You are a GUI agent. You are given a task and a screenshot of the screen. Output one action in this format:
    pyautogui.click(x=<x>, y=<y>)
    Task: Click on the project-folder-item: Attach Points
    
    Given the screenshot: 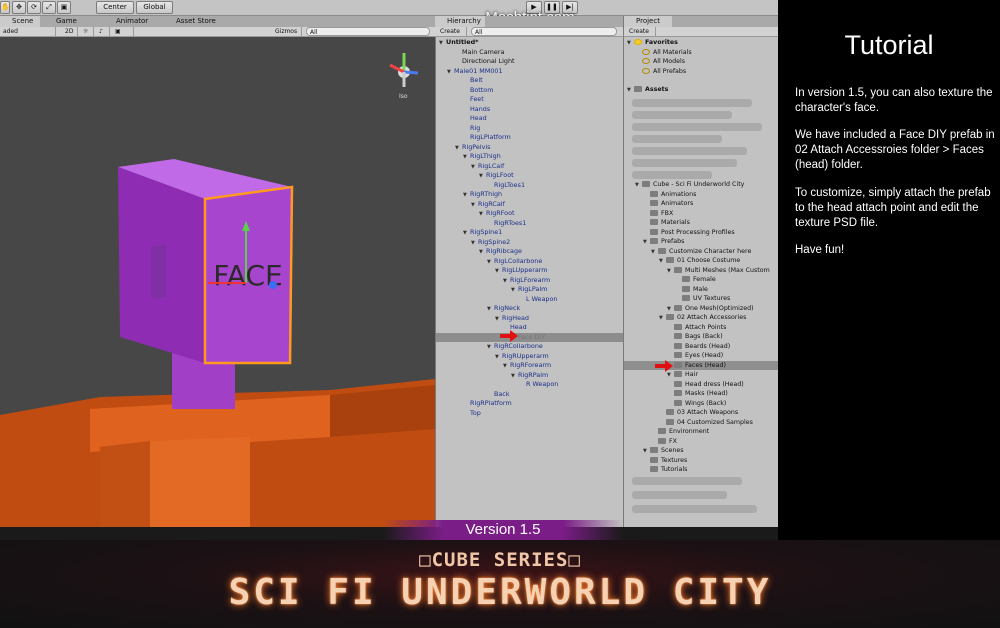 What is the action you would take?
    pyautogui.click(x=701, y=328)
    